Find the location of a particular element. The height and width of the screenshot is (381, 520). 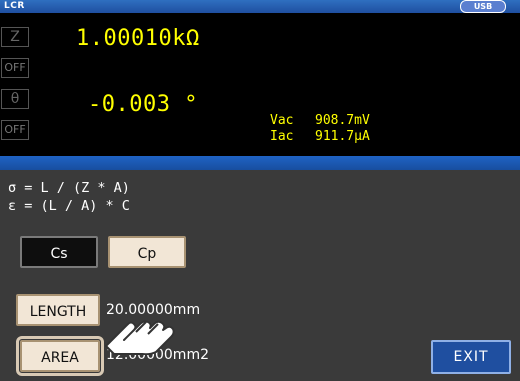

cs-button: Cs is located at coordinates (59, 252).